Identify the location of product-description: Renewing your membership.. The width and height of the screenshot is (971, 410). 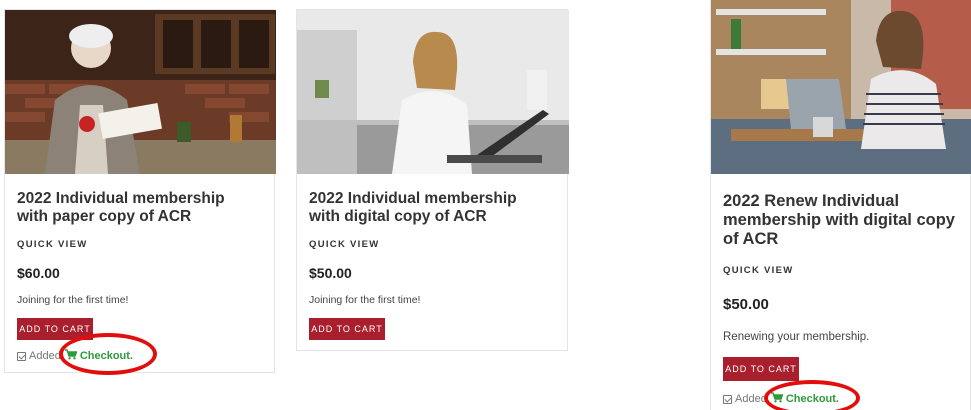
(796, 337).